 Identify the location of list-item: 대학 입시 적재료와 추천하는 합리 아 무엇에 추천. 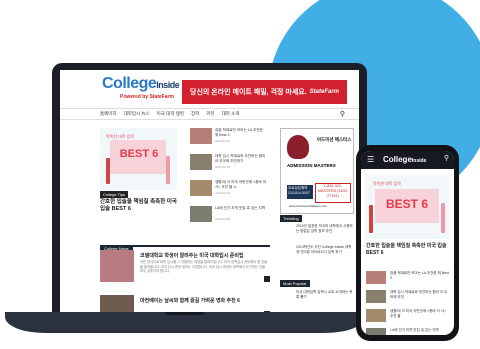
(408, 298).